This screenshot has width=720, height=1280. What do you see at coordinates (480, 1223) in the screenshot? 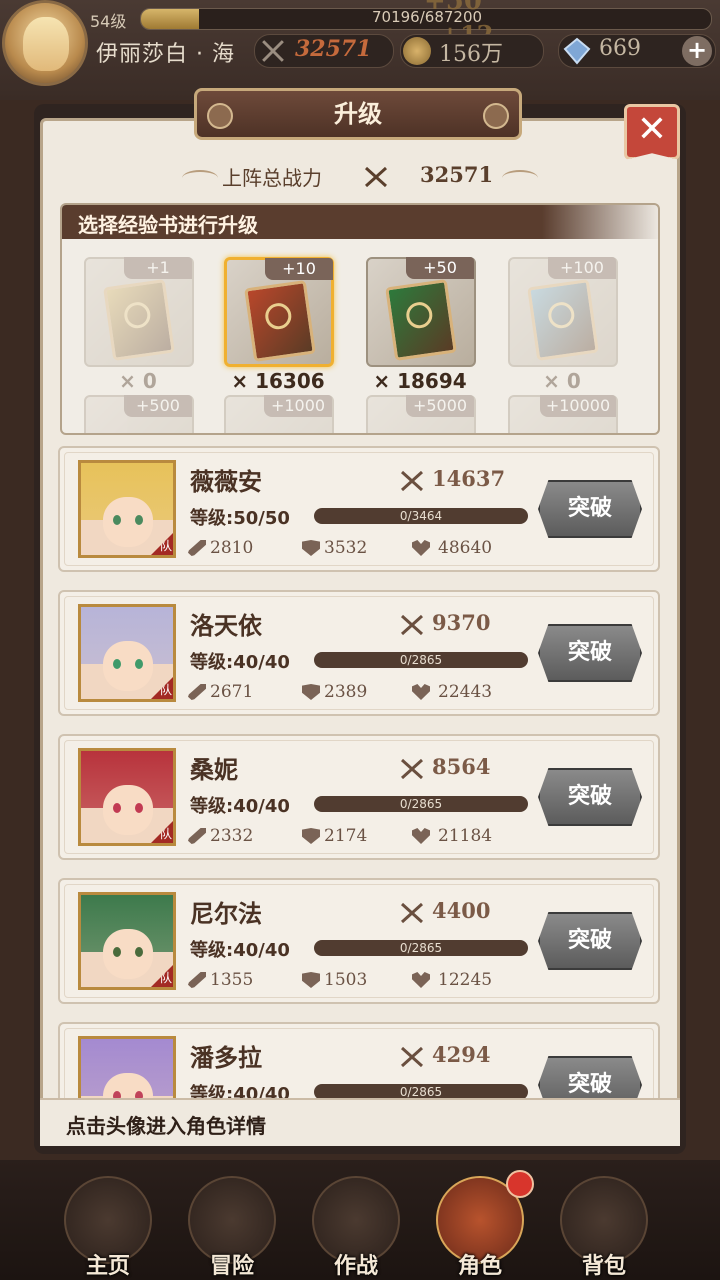
I see `nav-item-4: 角色` at bounding box center [480, 1223].